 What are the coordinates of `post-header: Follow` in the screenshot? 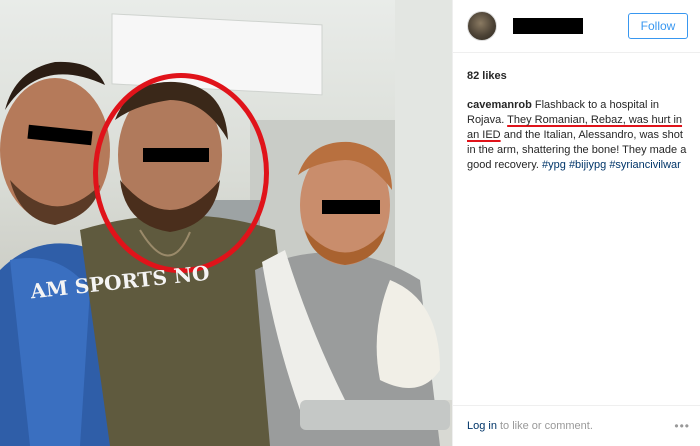 It's located at (576, 26).